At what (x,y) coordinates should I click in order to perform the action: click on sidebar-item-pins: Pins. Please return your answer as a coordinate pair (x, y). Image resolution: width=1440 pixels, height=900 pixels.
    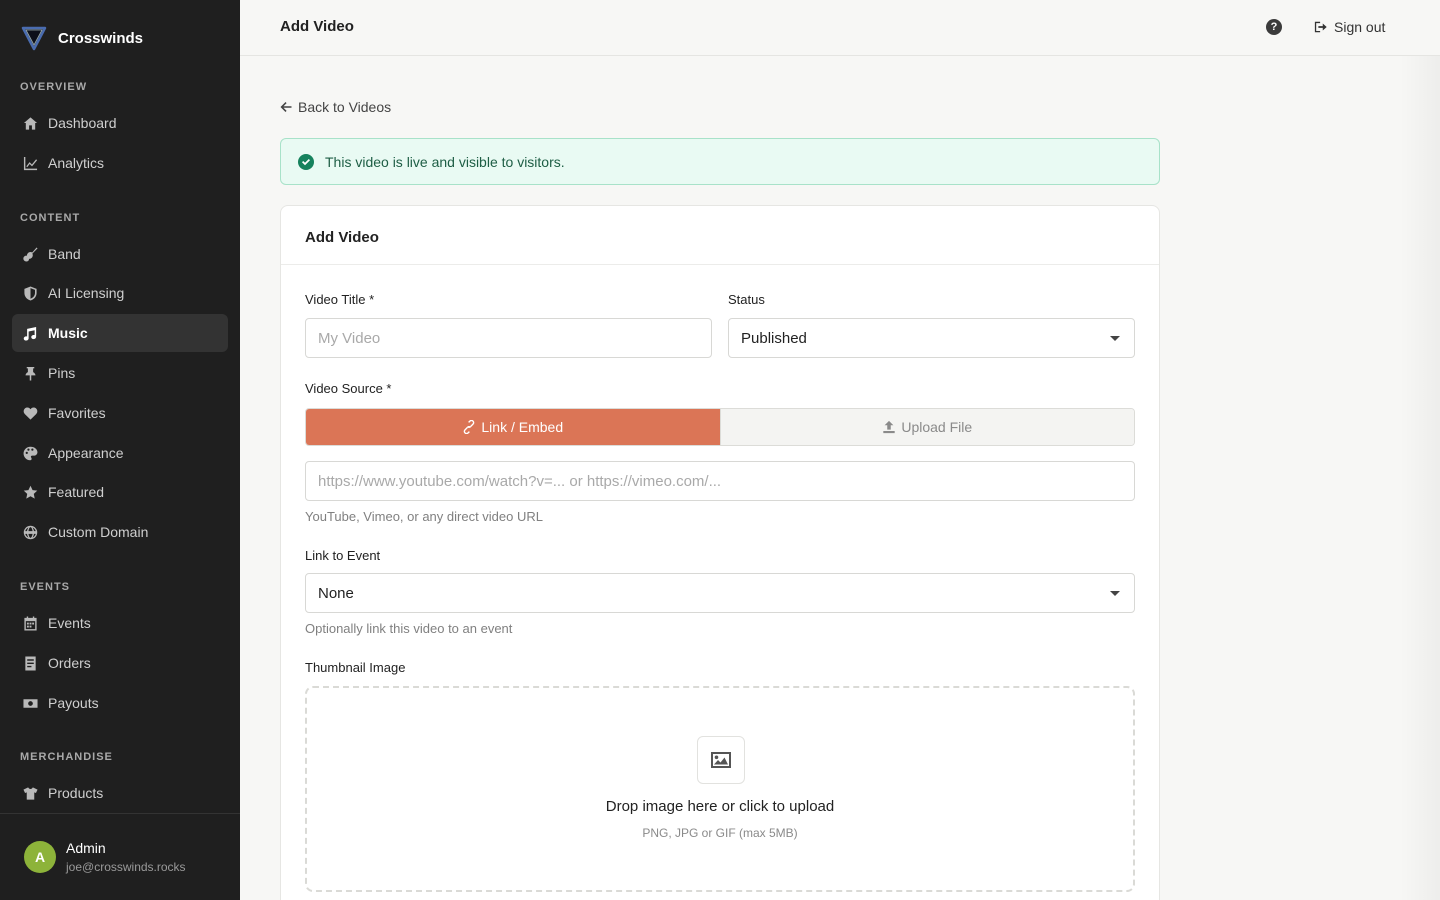
    Looking at the image, I should click on (120, 373).